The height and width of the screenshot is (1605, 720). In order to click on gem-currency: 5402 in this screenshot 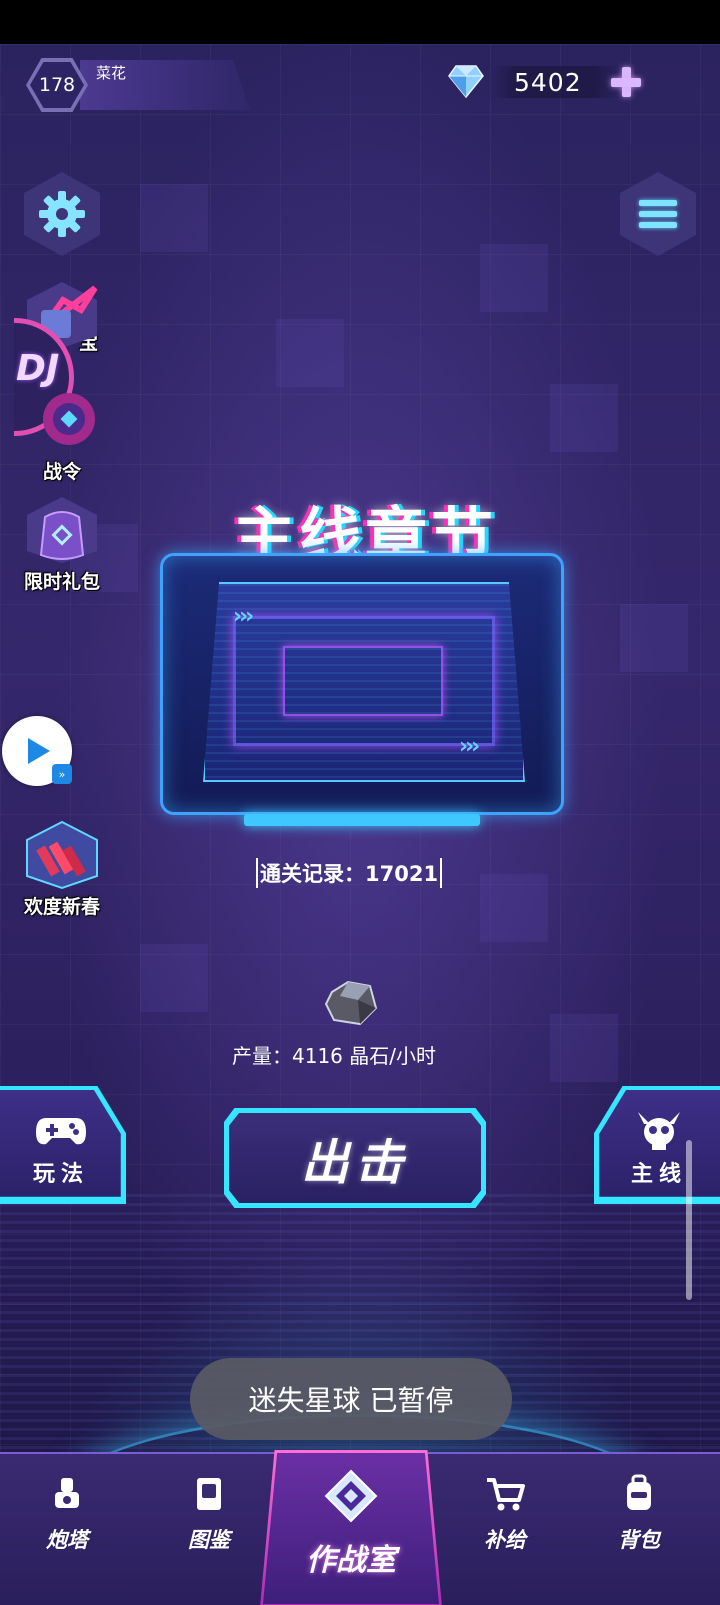, I will do `click(548, 82)`.